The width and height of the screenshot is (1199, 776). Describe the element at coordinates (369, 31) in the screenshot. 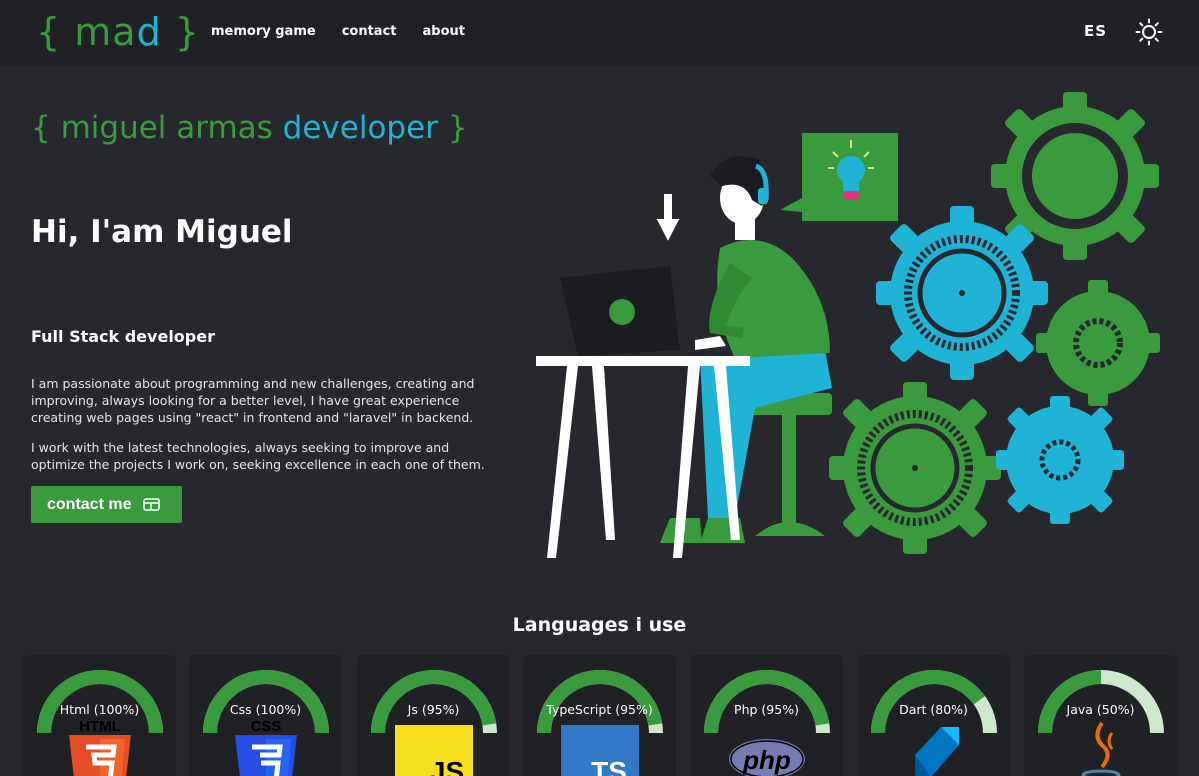

I see `nav-link-contact: contact` at that location.